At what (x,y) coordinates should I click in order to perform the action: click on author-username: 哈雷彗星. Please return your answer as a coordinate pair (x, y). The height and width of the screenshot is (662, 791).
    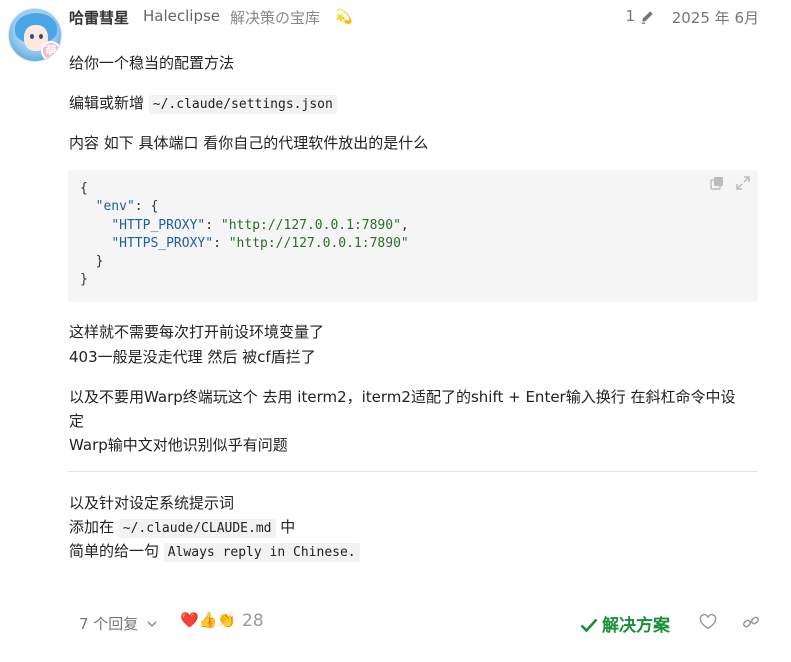
    Looking at the image, I should click on (99, 17).